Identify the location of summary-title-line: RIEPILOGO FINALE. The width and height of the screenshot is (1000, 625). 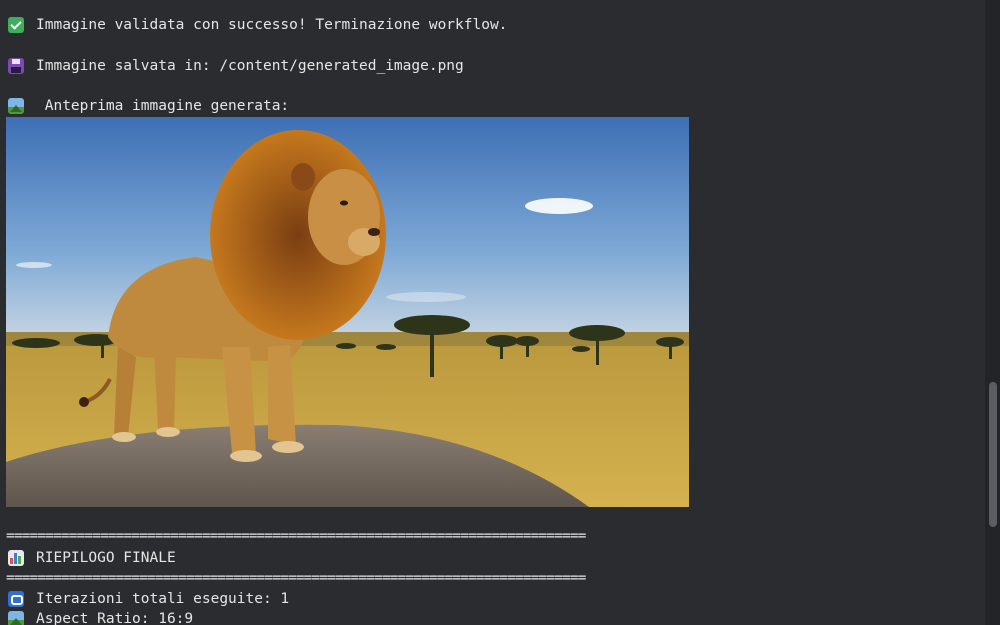
(92, 558).